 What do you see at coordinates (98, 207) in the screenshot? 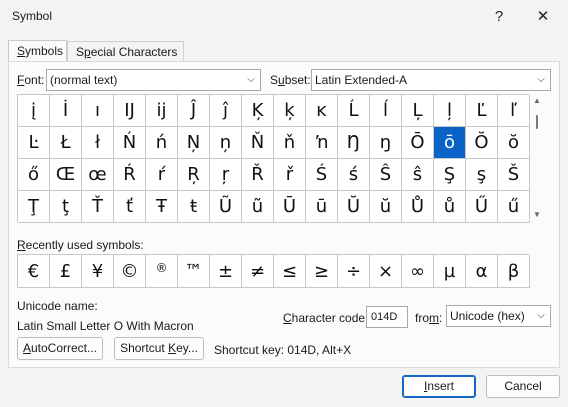
I see `symbol-cell: Ť` at bounding box center [98, 207].